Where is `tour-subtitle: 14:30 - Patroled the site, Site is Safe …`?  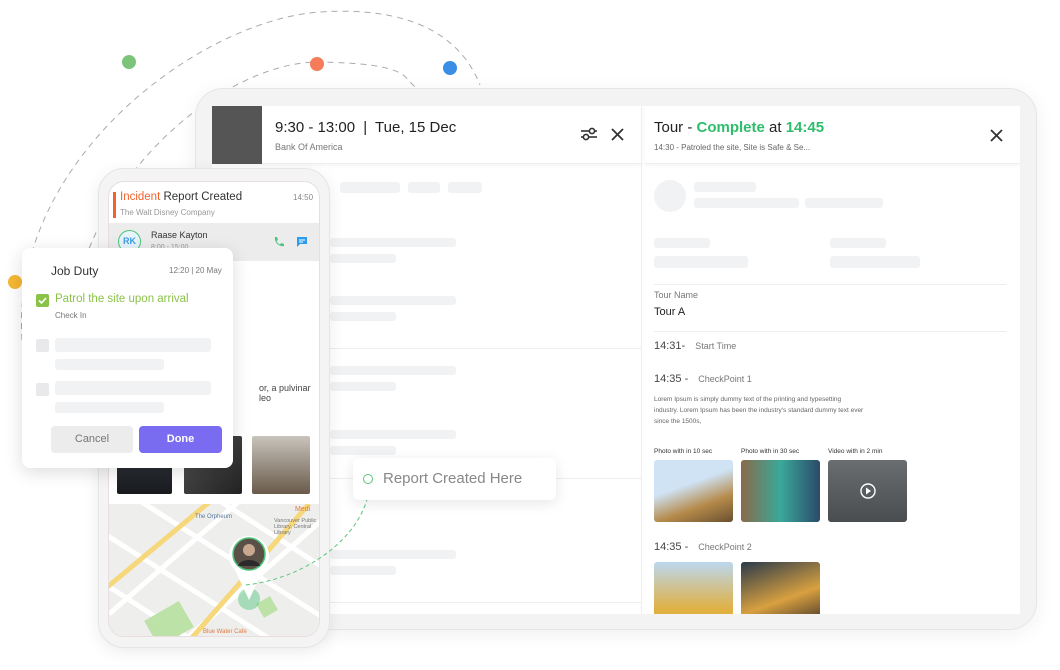 tour-subtitle: 14:30 - Patroled the site, Site is Safe … is located at coordinates (732, 147).